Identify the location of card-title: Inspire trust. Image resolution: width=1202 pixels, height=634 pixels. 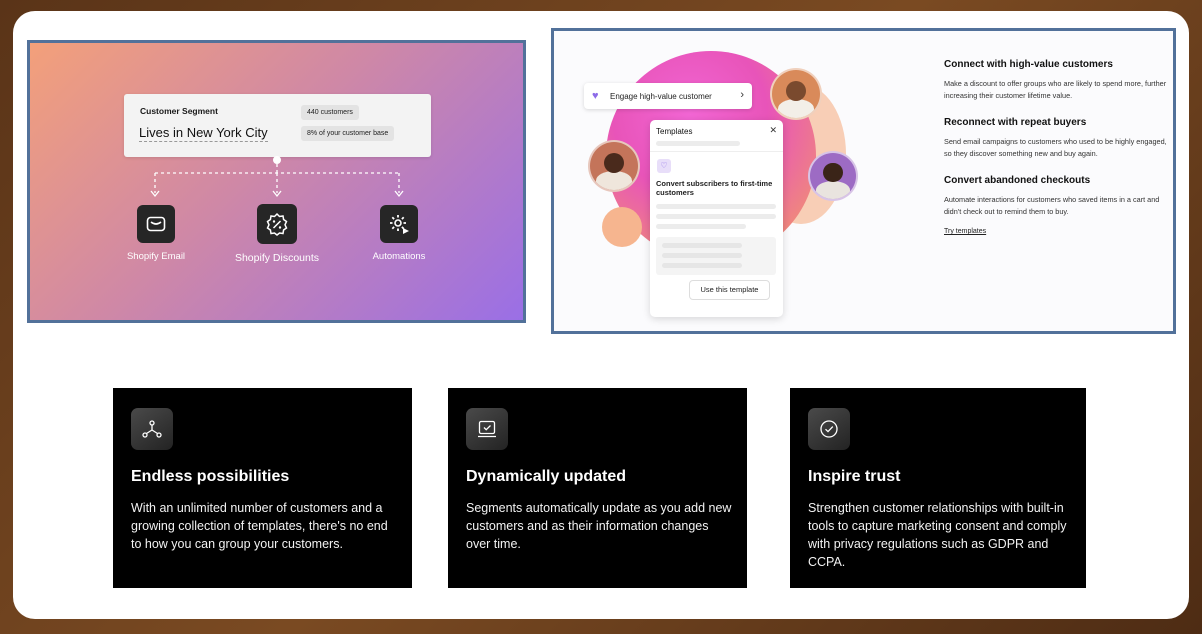
(854, 476).